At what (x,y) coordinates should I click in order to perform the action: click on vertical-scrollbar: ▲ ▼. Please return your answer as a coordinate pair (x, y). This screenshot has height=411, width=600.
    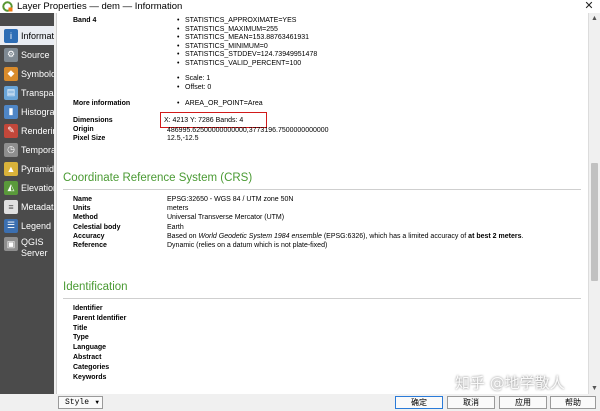
    Looking at the image, I should click on (594, 203).